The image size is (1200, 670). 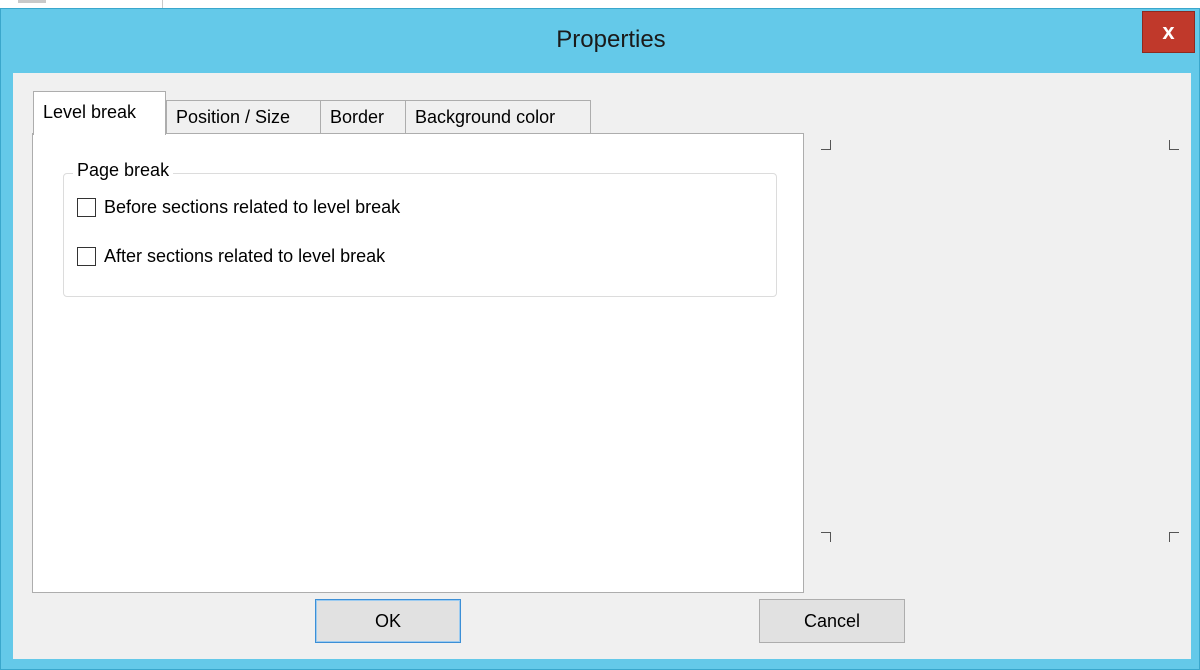 What do you see at coordinates (252, 207) in the screenshot?
I see `checkbox-label: Before sections related to level break` at bounding box center [252, 207].